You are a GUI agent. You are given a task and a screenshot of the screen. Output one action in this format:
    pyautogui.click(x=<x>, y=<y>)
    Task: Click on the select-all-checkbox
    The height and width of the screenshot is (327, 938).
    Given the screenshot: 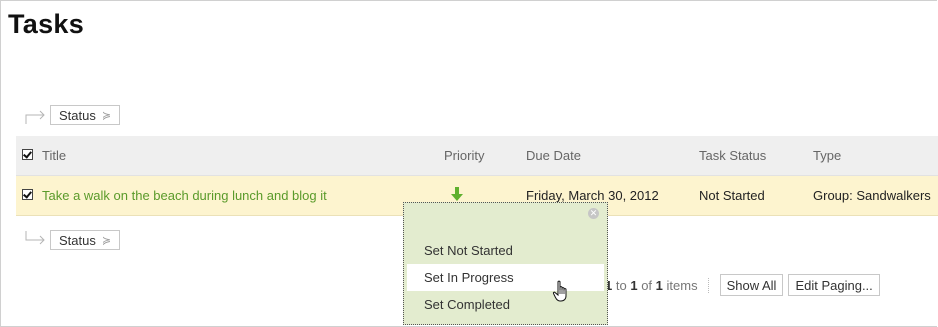 What is the action you would take?
    pyautogui.click(x=27, y=154)
    